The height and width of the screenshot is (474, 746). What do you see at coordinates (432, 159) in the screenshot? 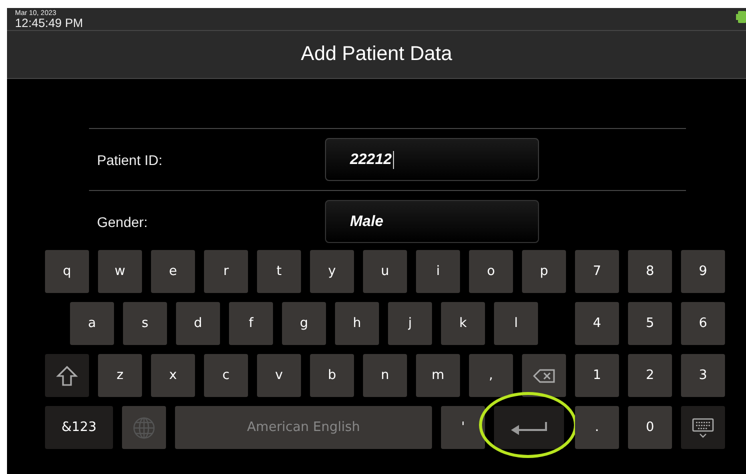
I see `input-field: 22212` at bounding box center [432, 159].